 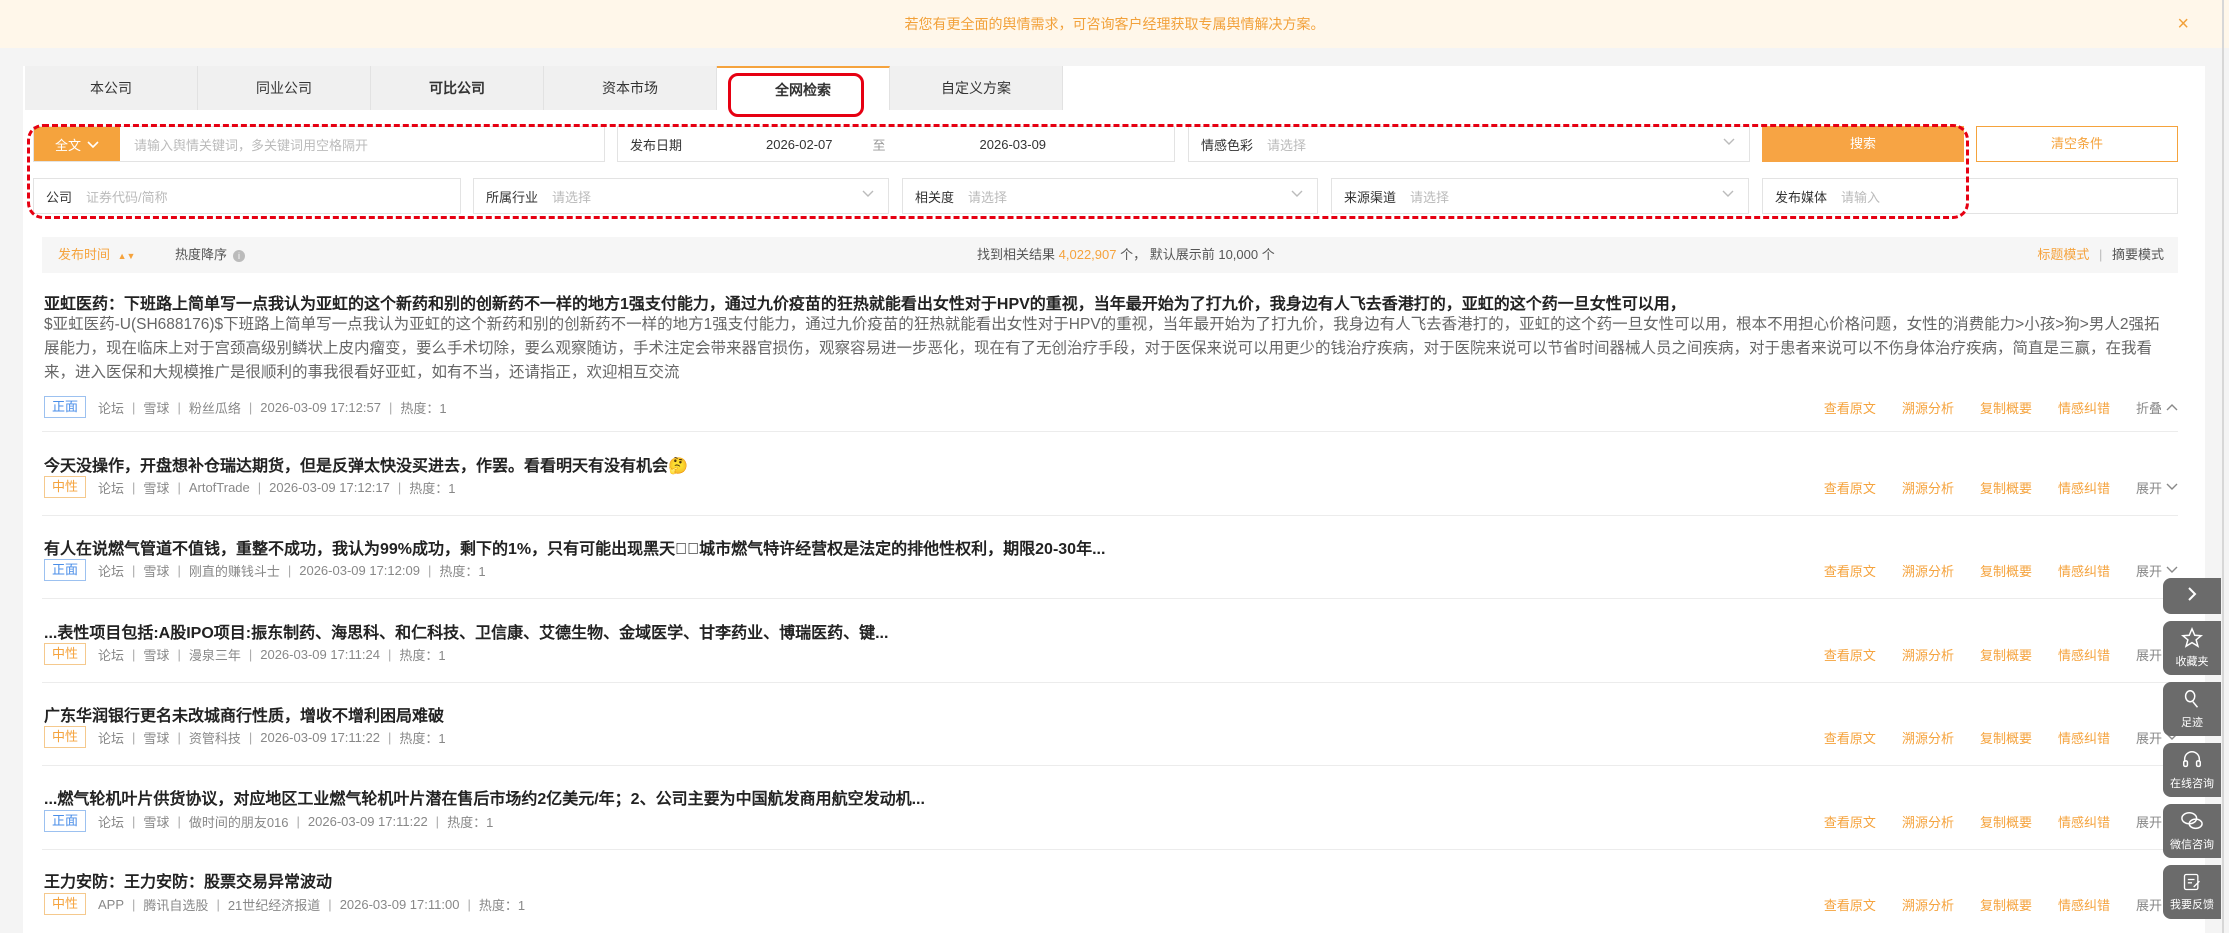 What do you see at coordinates (2157, 407) in the screenshot?
I see `collapse-toggle: 折叠` at bounding box center [2157, 407].